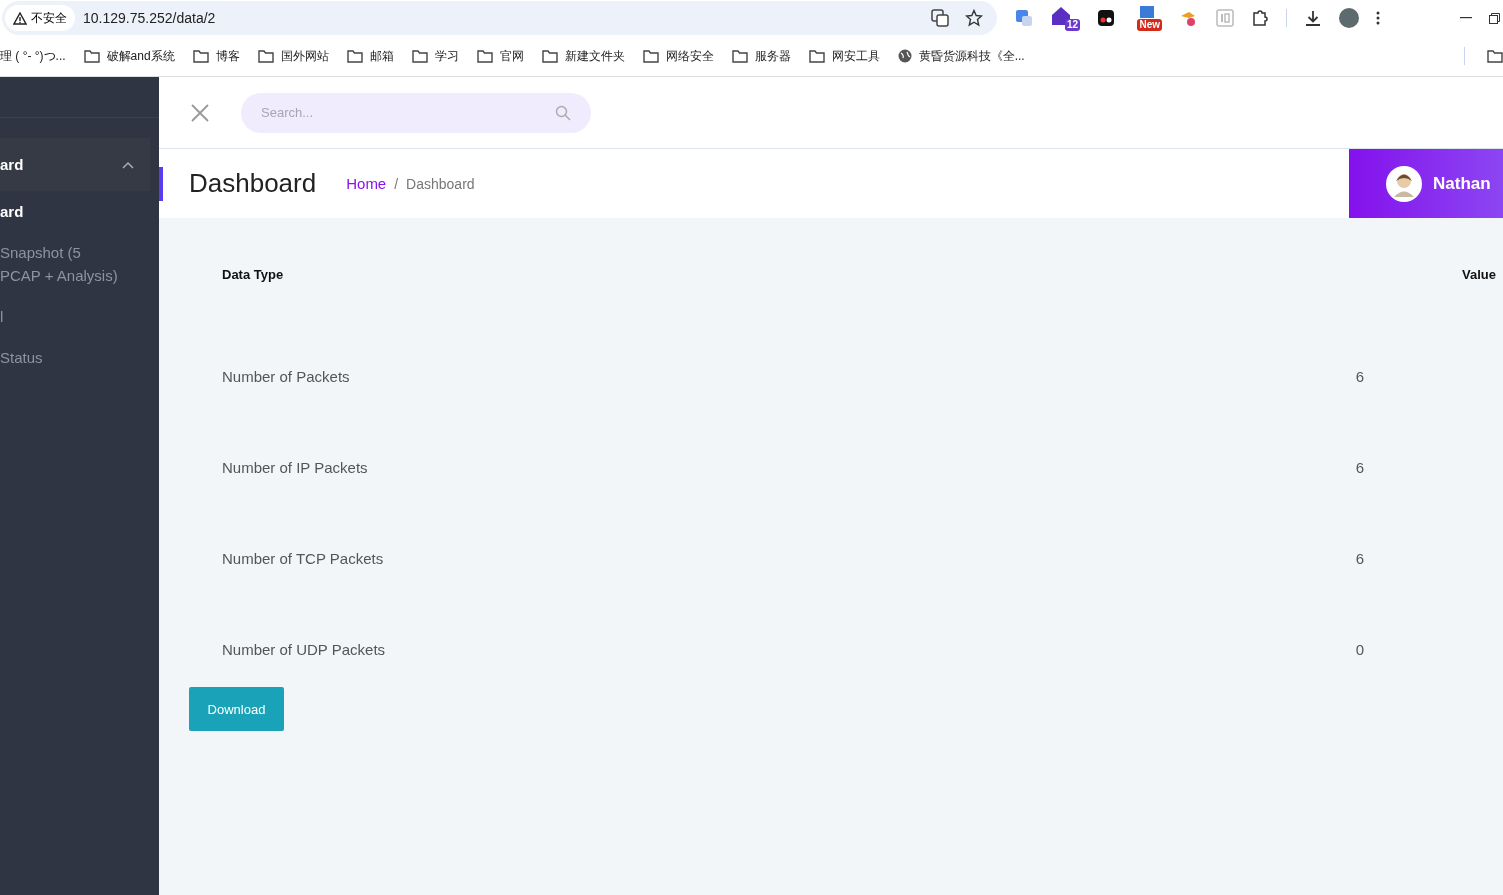 The height and width of the screenshot is (895, 1503). What do you see at coordinates (128, 164) in the screenshot?
I see `chevron-up-icon` at bounding box center [128, 164].